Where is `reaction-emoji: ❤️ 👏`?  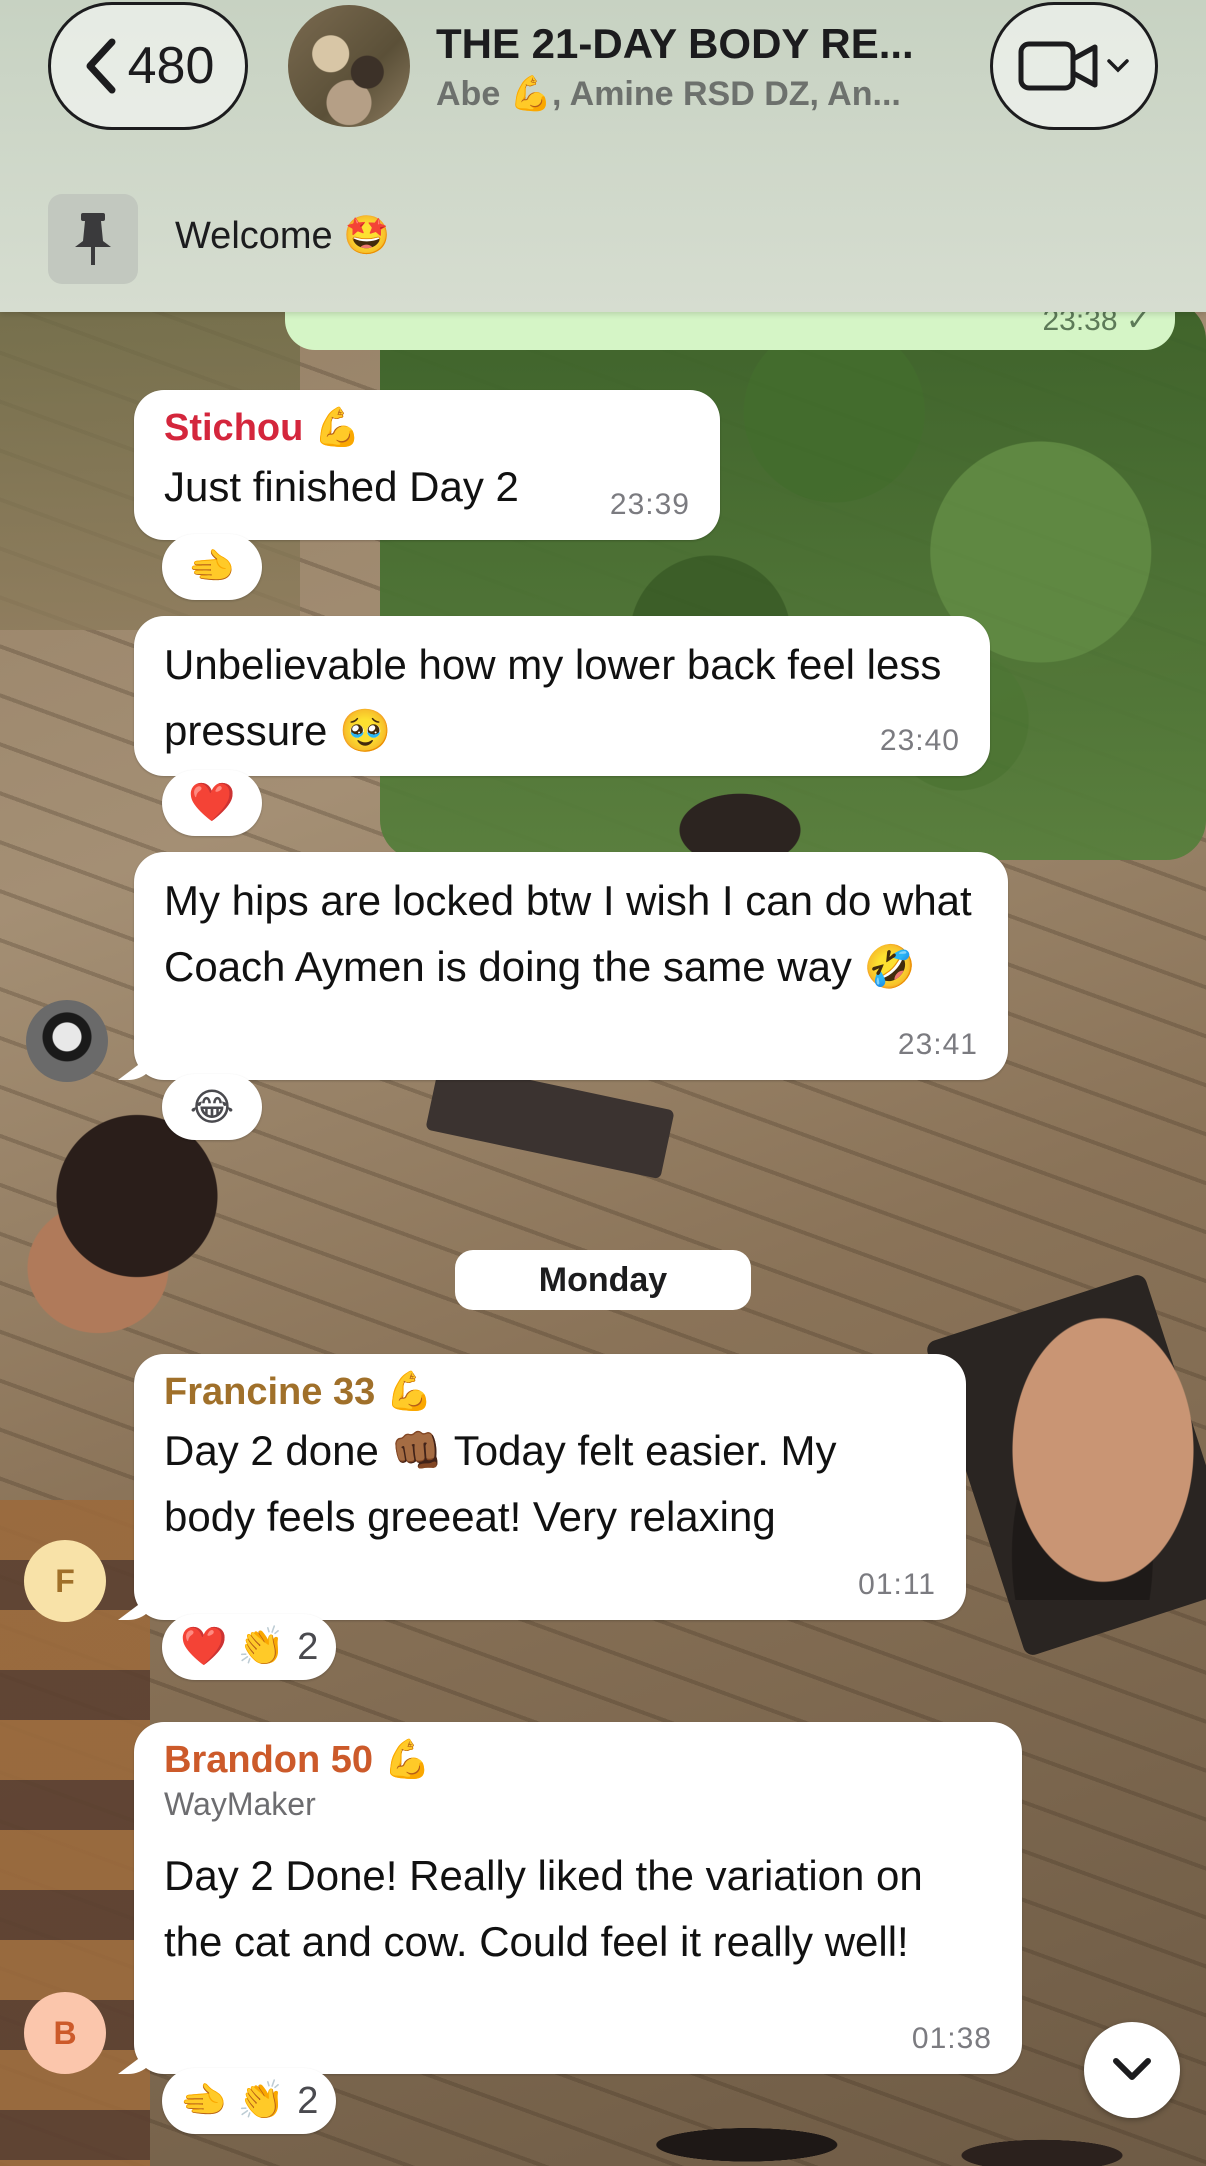
reaction-emoji: ❤️ 👏 is located at coordinates (233, 1647).